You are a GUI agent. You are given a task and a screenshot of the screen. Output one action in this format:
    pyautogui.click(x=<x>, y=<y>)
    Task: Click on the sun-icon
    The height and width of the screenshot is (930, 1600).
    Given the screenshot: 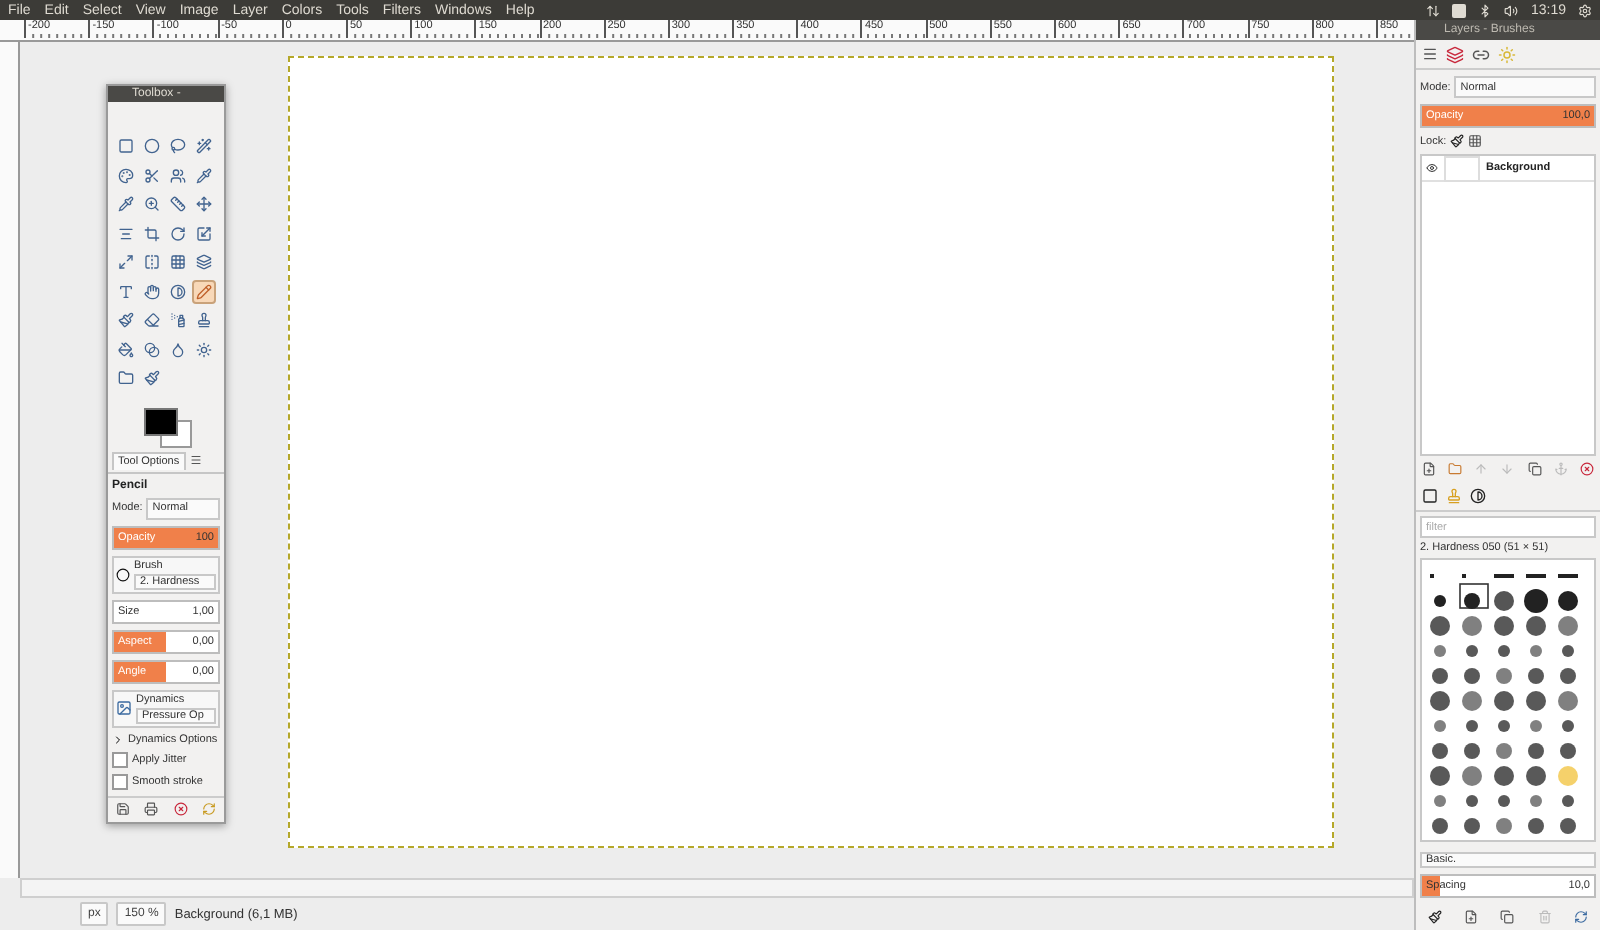 What is the action you would take?
    pyautogui.click(x=204, y=349)
    